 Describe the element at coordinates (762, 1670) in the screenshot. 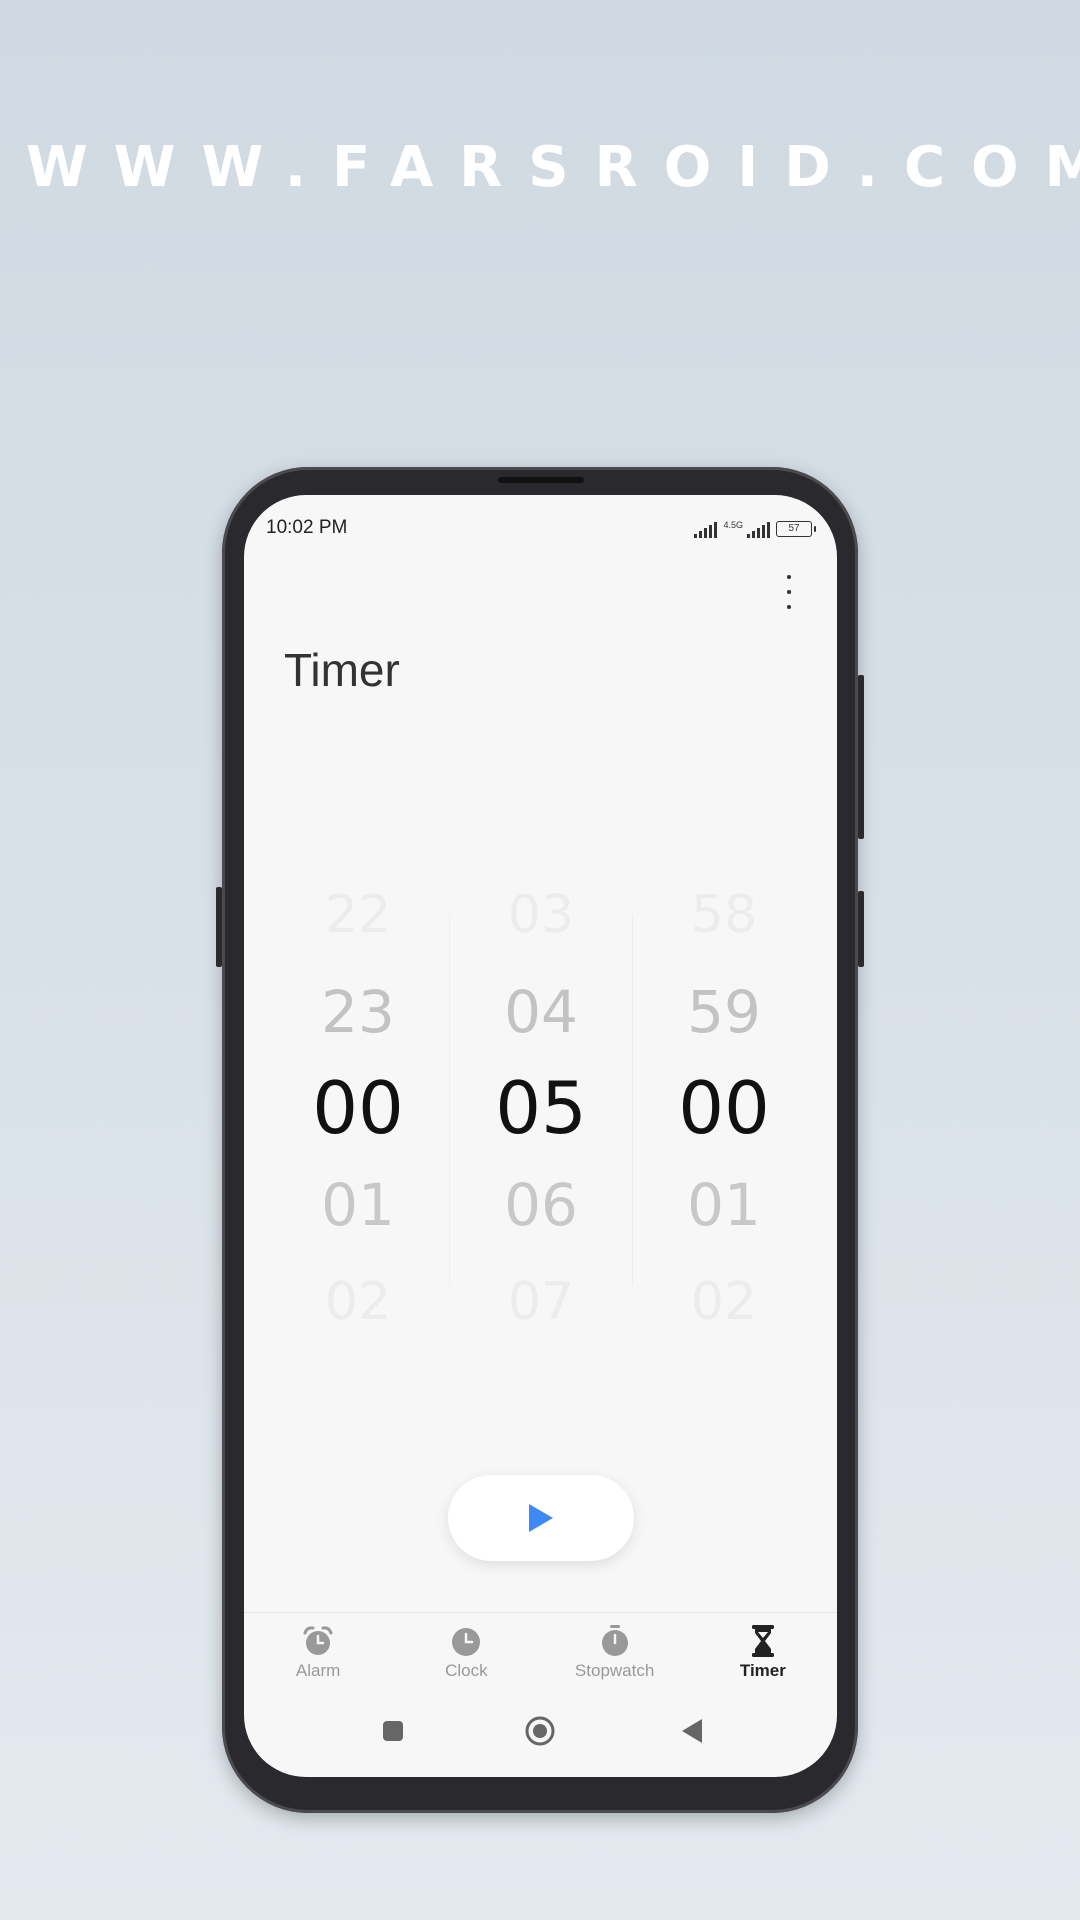

I see `nav-label-timer: Timer` at that location.